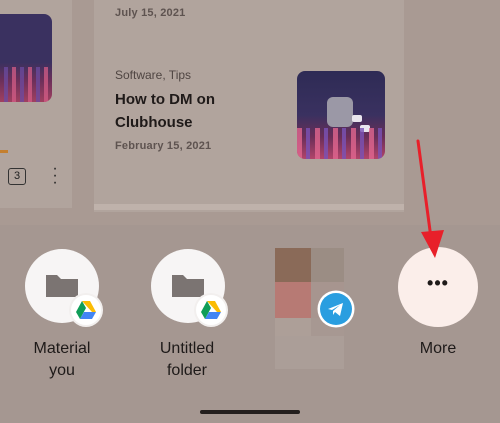 The image size is (500, 423). What do you see at coordinates (250, 412) in the screenshot?
I see `gesture-home-bar` at bounding box center [250, 412].